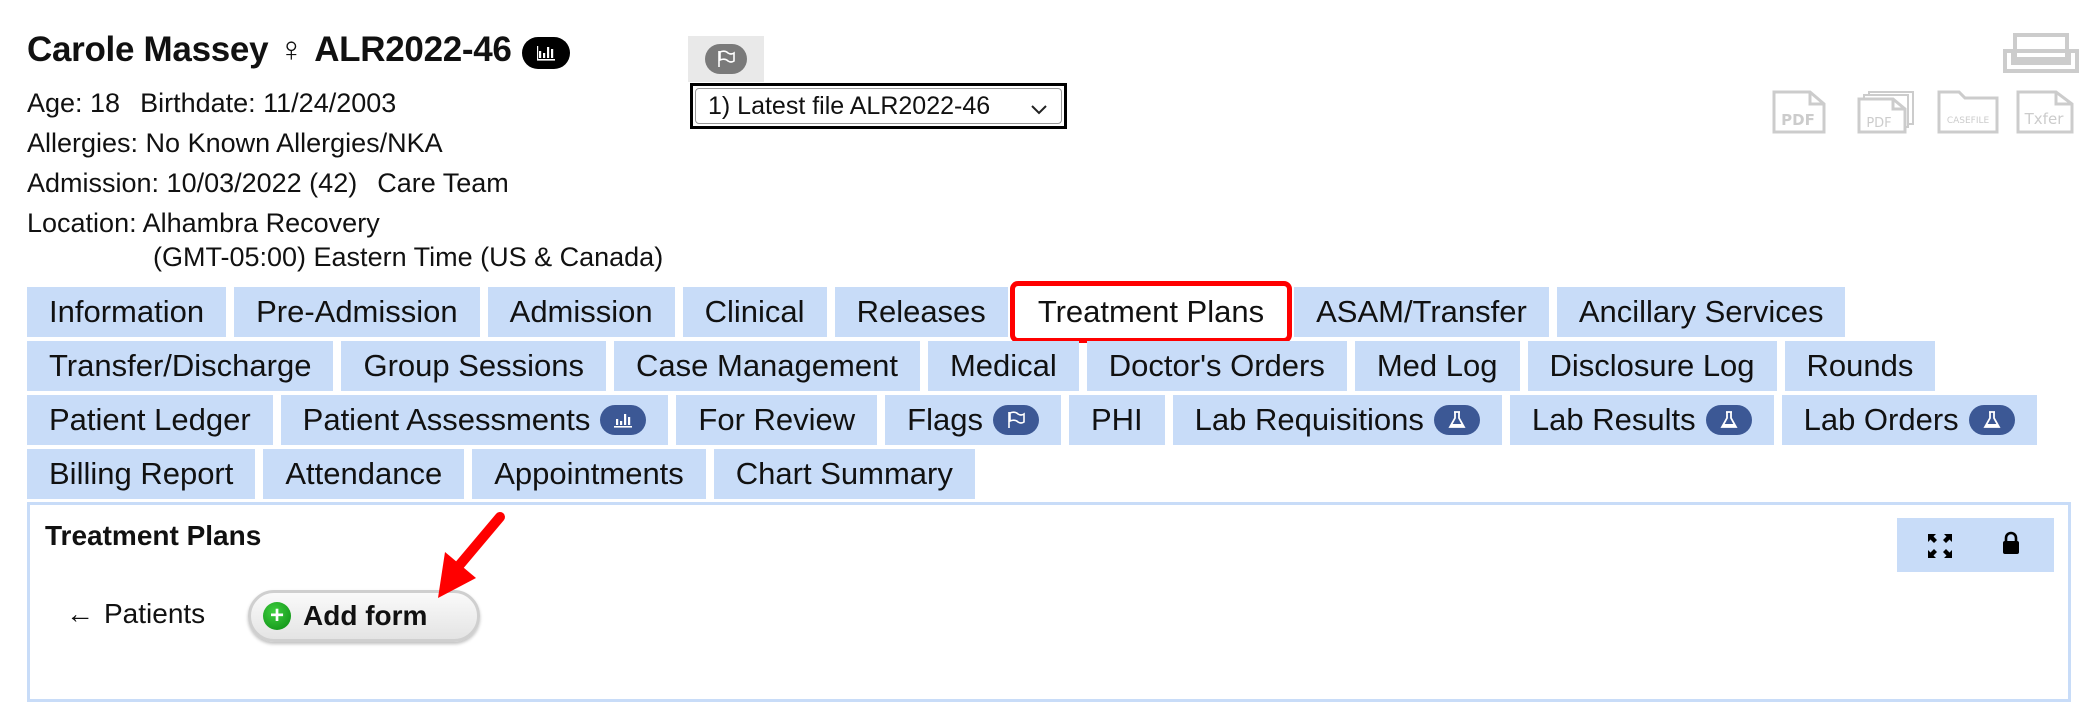 This screenshot has width=2096, height=702. What do you see at coordinates (153, 535) in the screenshot?
I see `panel-title: Treatment Plans` at bounding box center [153, 535].